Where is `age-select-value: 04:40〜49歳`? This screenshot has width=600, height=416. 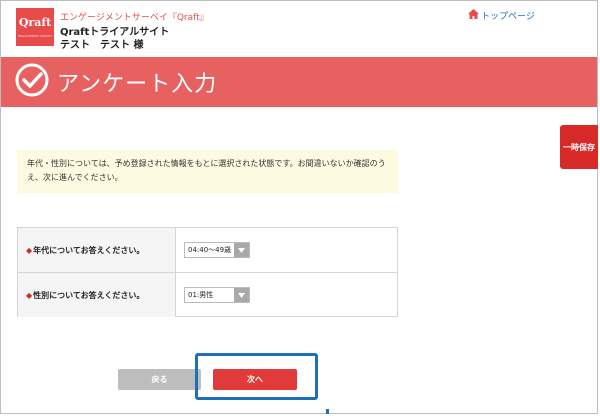
age-select-value: 04:40〜49歳 is located at coordinates (210, 250).